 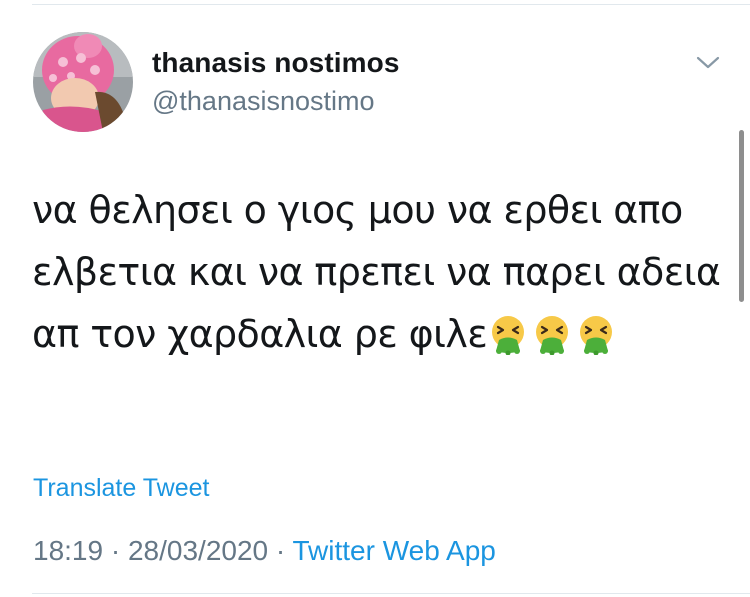 What do you see at coordinates (391, 593) in the screenshot?
I see `bottom-divider` at bounding box center [391, 593].